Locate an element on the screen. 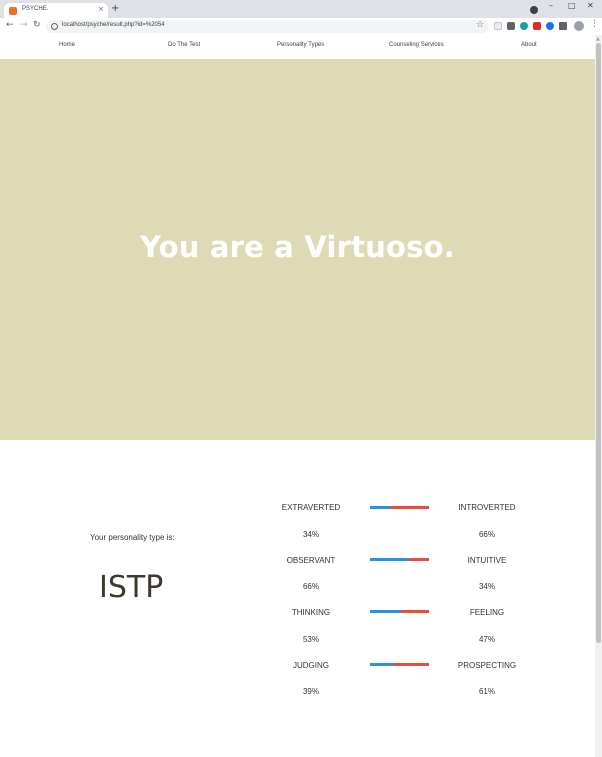 Image resolution: width=602 pixels, height=757 pixels. trait-right-label: INTUITIVE is located at coordinates (487, 560).